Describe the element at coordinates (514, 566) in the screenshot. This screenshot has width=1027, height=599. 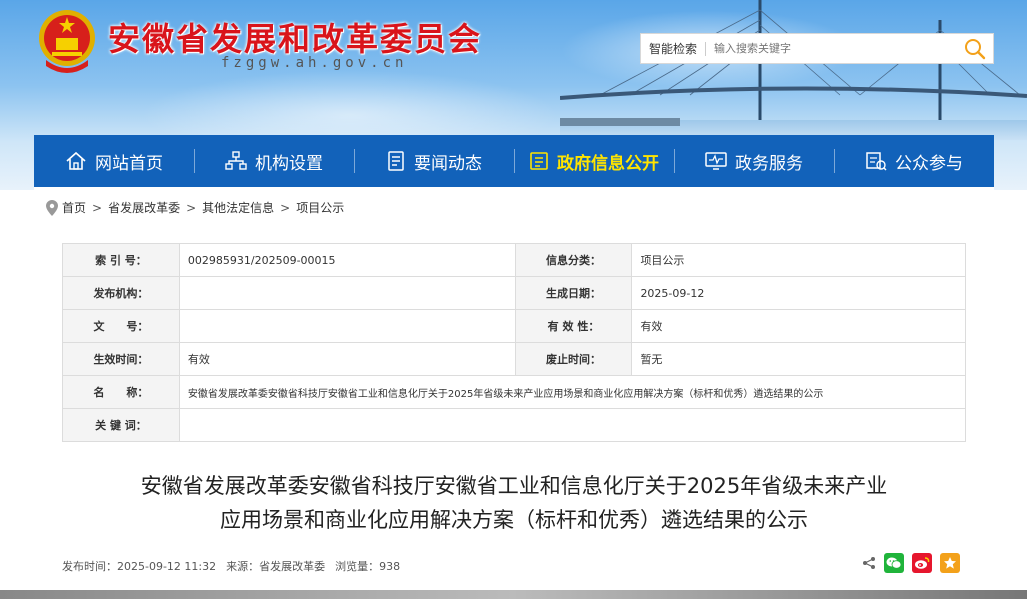
I see `article-info-bar: 发布时间：2025-09-12 11:32 来源：省发展改革委 浏览量：938` at that location.